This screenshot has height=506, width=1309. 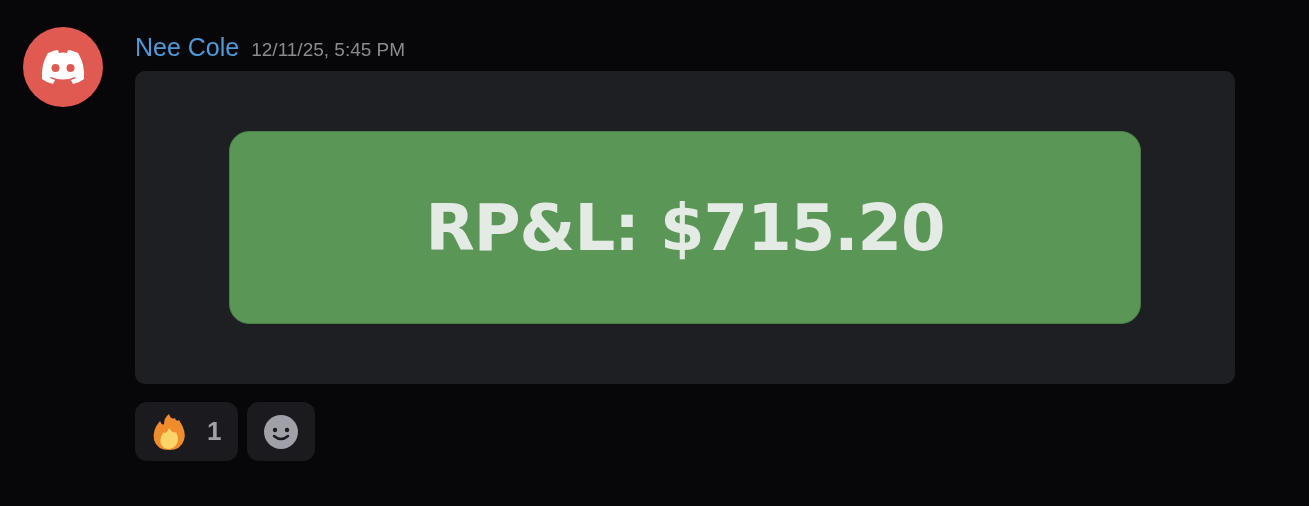 I want to click on author-name: Nee Cole, so click(x=187, y=47).